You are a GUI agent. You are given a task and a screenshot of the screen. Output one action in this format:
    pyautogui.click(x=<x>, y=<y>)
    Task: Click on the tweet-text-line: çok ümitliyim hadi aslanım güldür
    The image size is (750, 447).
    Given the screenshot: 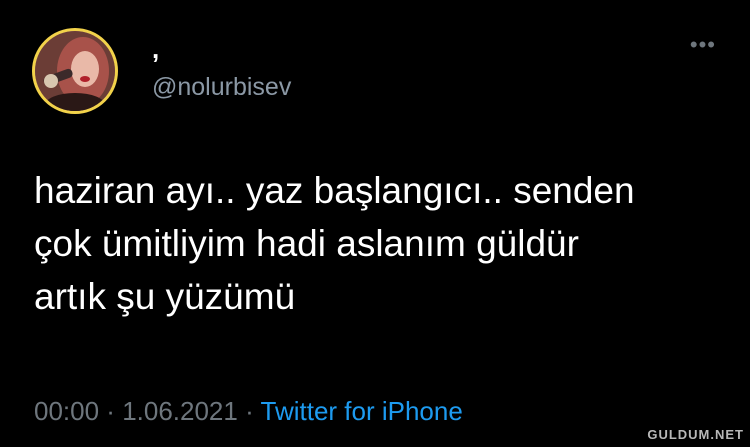 What is the action you would take?
    pyautogui.click(x=306, y=243)
    